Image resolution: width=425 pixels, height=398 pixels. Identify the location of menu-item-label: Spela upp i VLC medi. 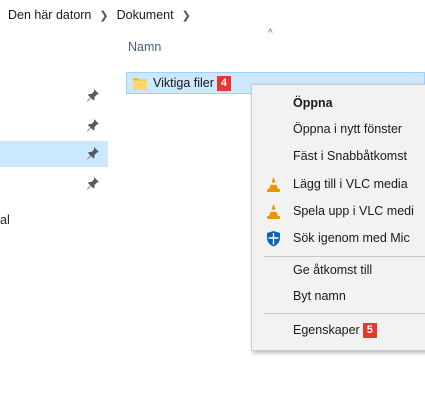
(353, 211).